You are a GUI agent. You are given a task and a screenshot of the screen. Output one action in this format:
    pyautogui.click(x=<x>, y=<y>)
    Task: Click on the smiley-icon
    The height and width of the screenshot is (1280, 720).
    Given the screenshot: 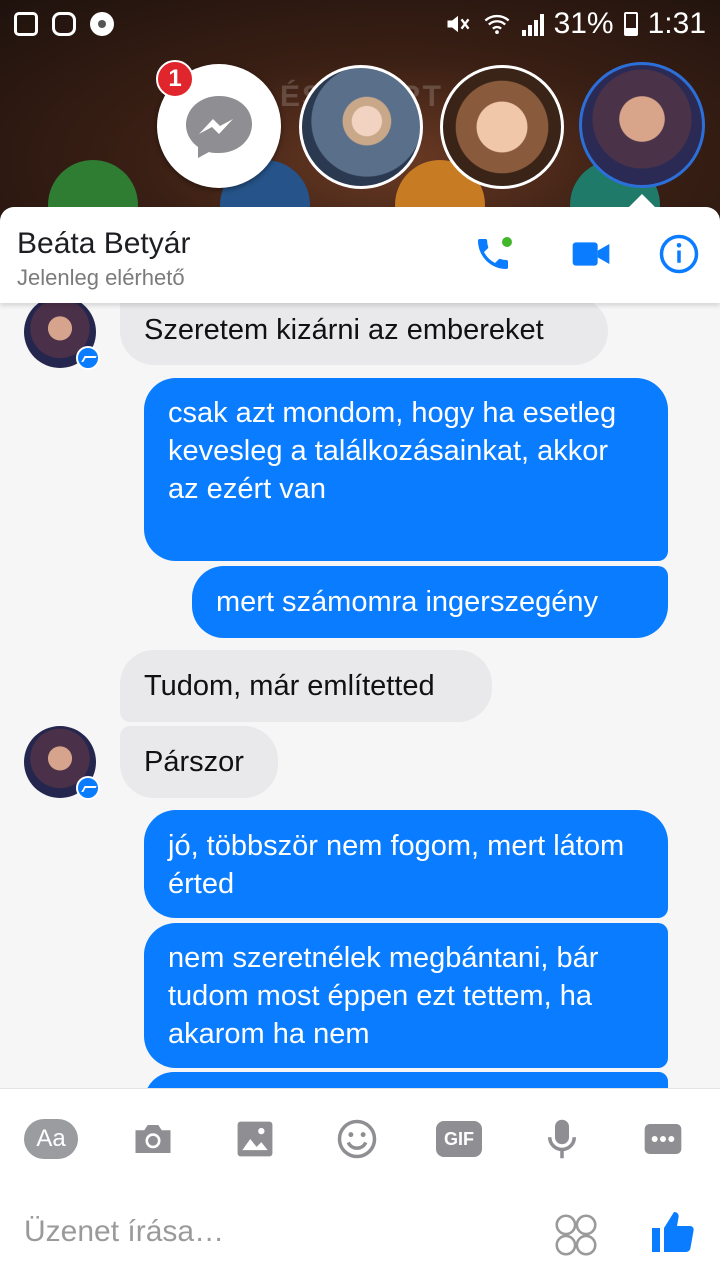 What is the action you would take?
    pyautogui.click(x=357, y=1139)
    